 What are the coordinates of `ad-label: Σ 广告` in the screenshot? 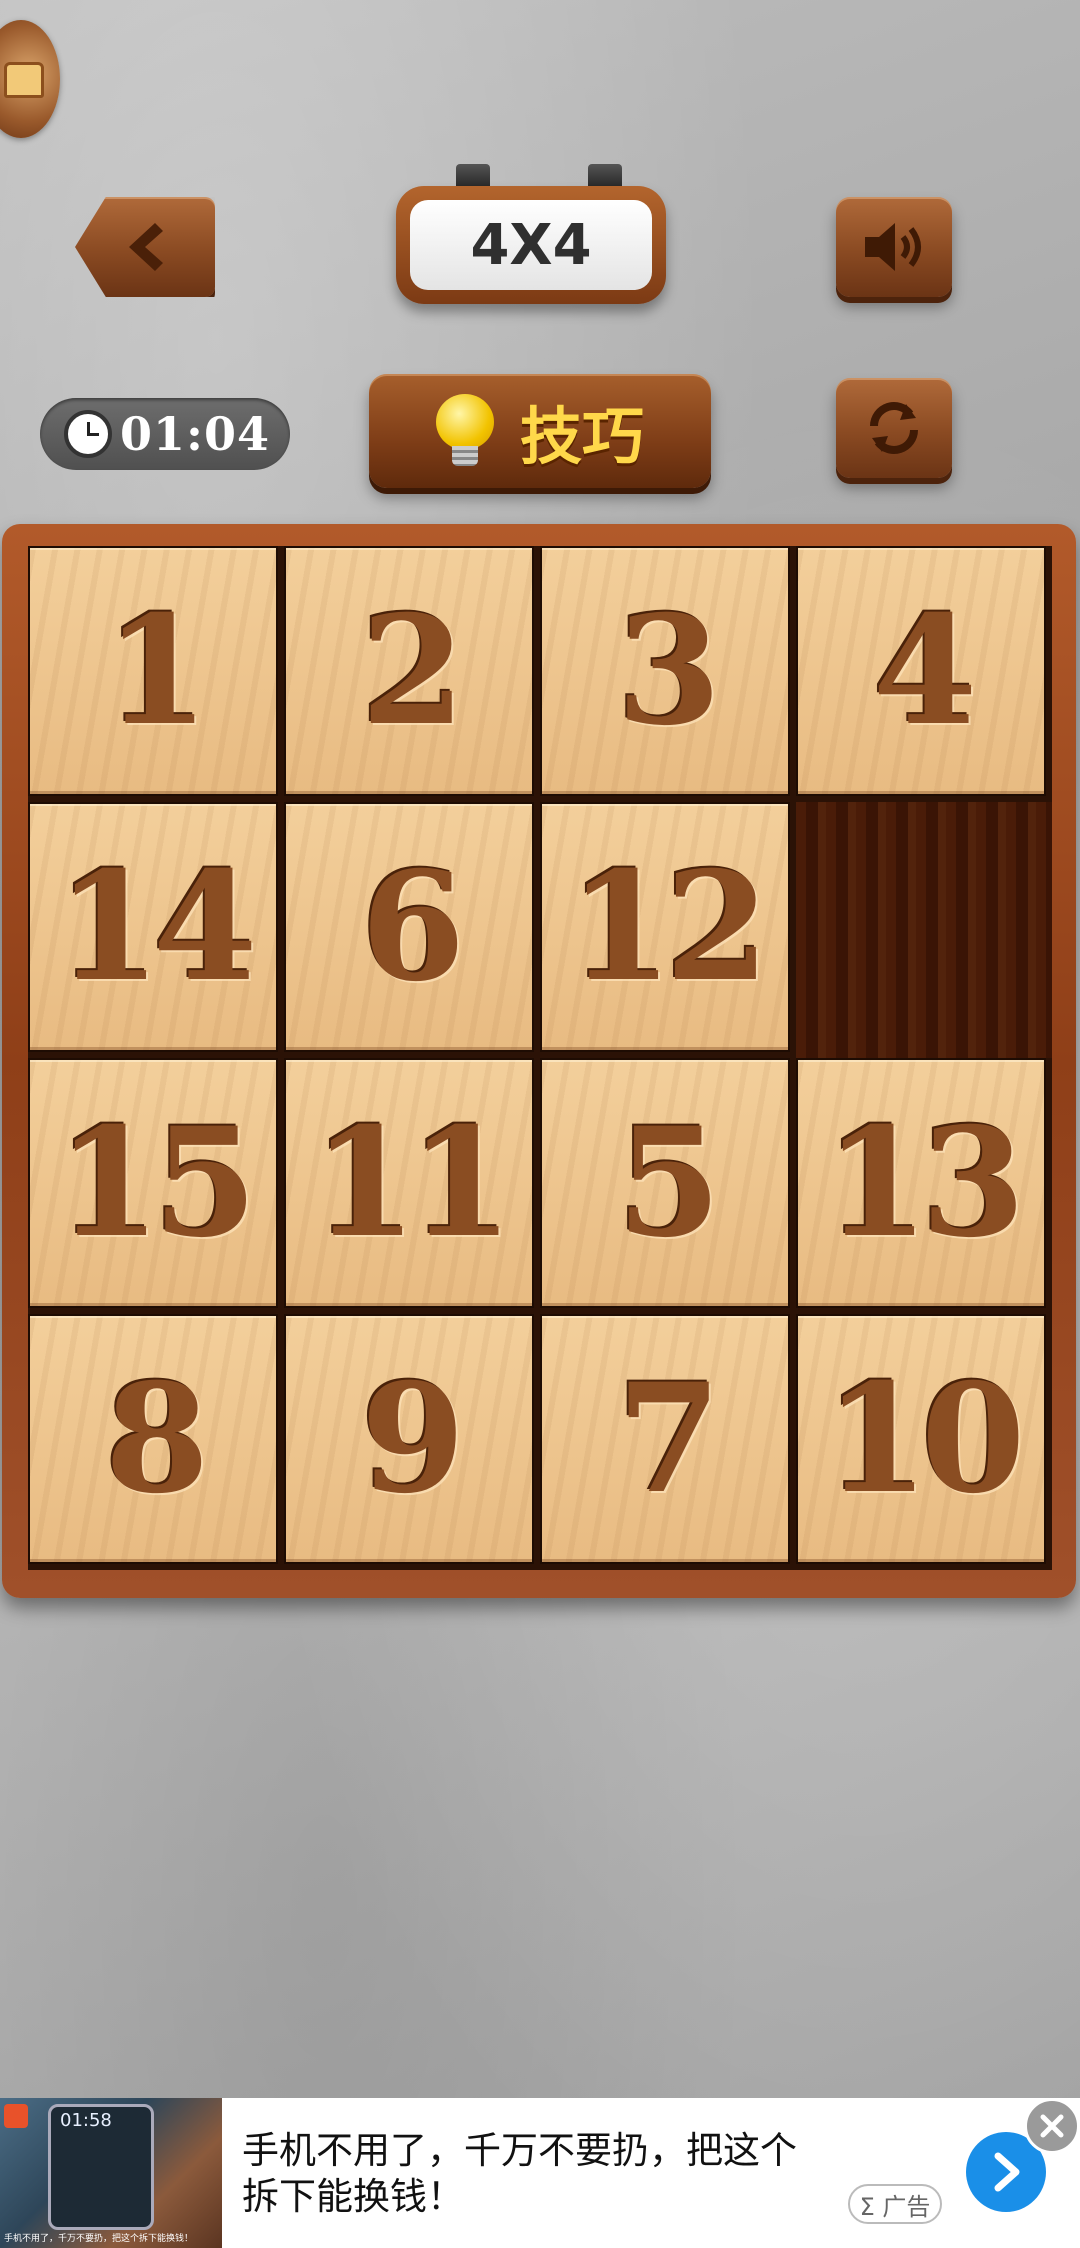 It's located at (895, 2204).